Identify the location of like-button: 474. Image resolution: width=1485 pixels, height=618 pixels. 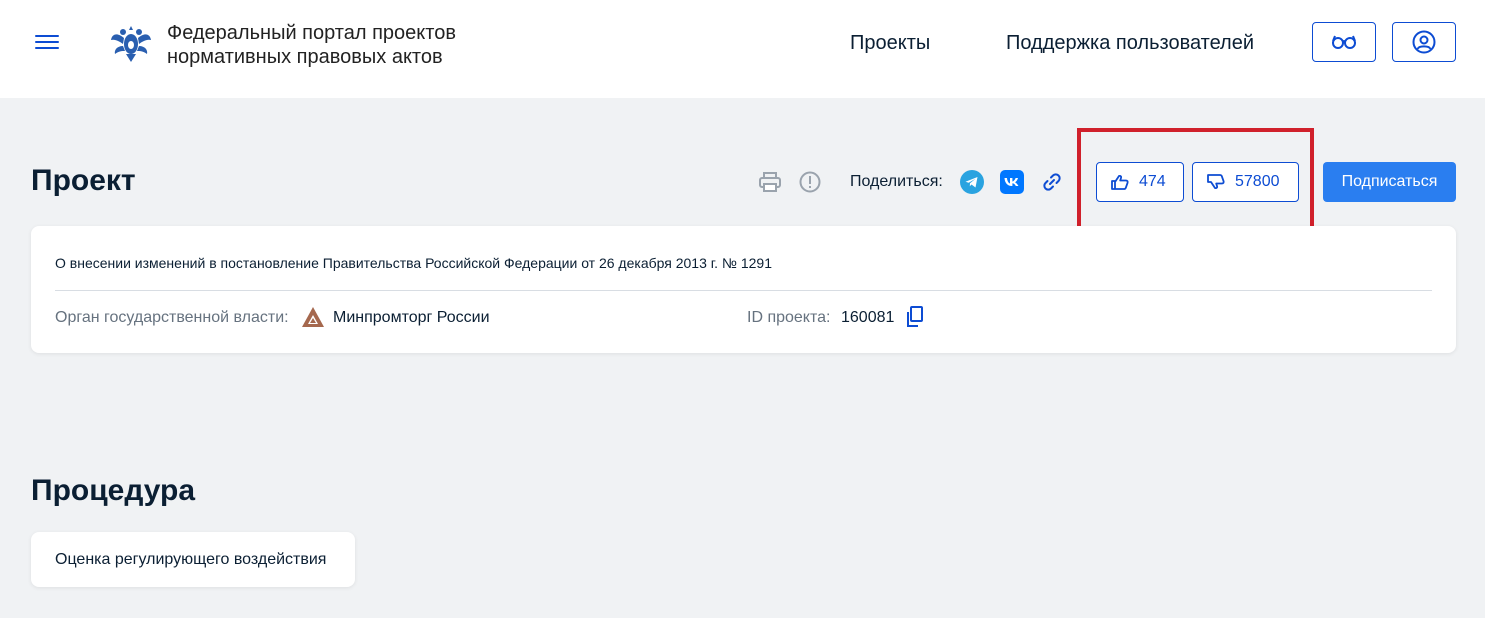
(1140, 182).